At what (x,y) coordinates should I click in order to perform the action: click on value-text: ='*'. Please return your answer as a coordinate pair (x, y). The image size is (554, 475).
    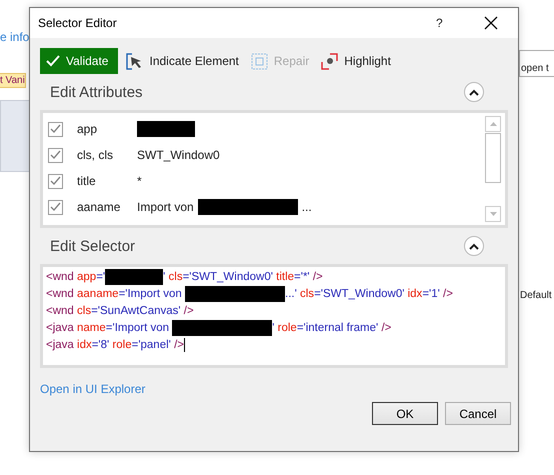
    Looking at the image, I should click on (302, 276).